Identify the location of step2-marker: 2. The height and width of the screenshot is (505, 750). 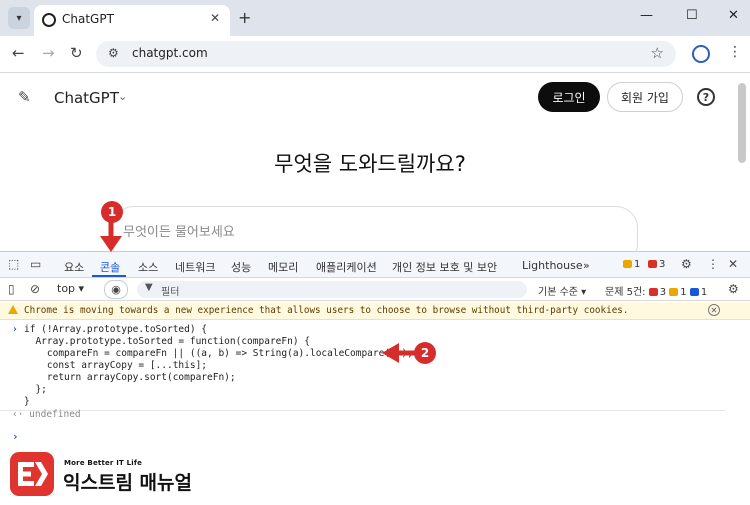
(425, 353).